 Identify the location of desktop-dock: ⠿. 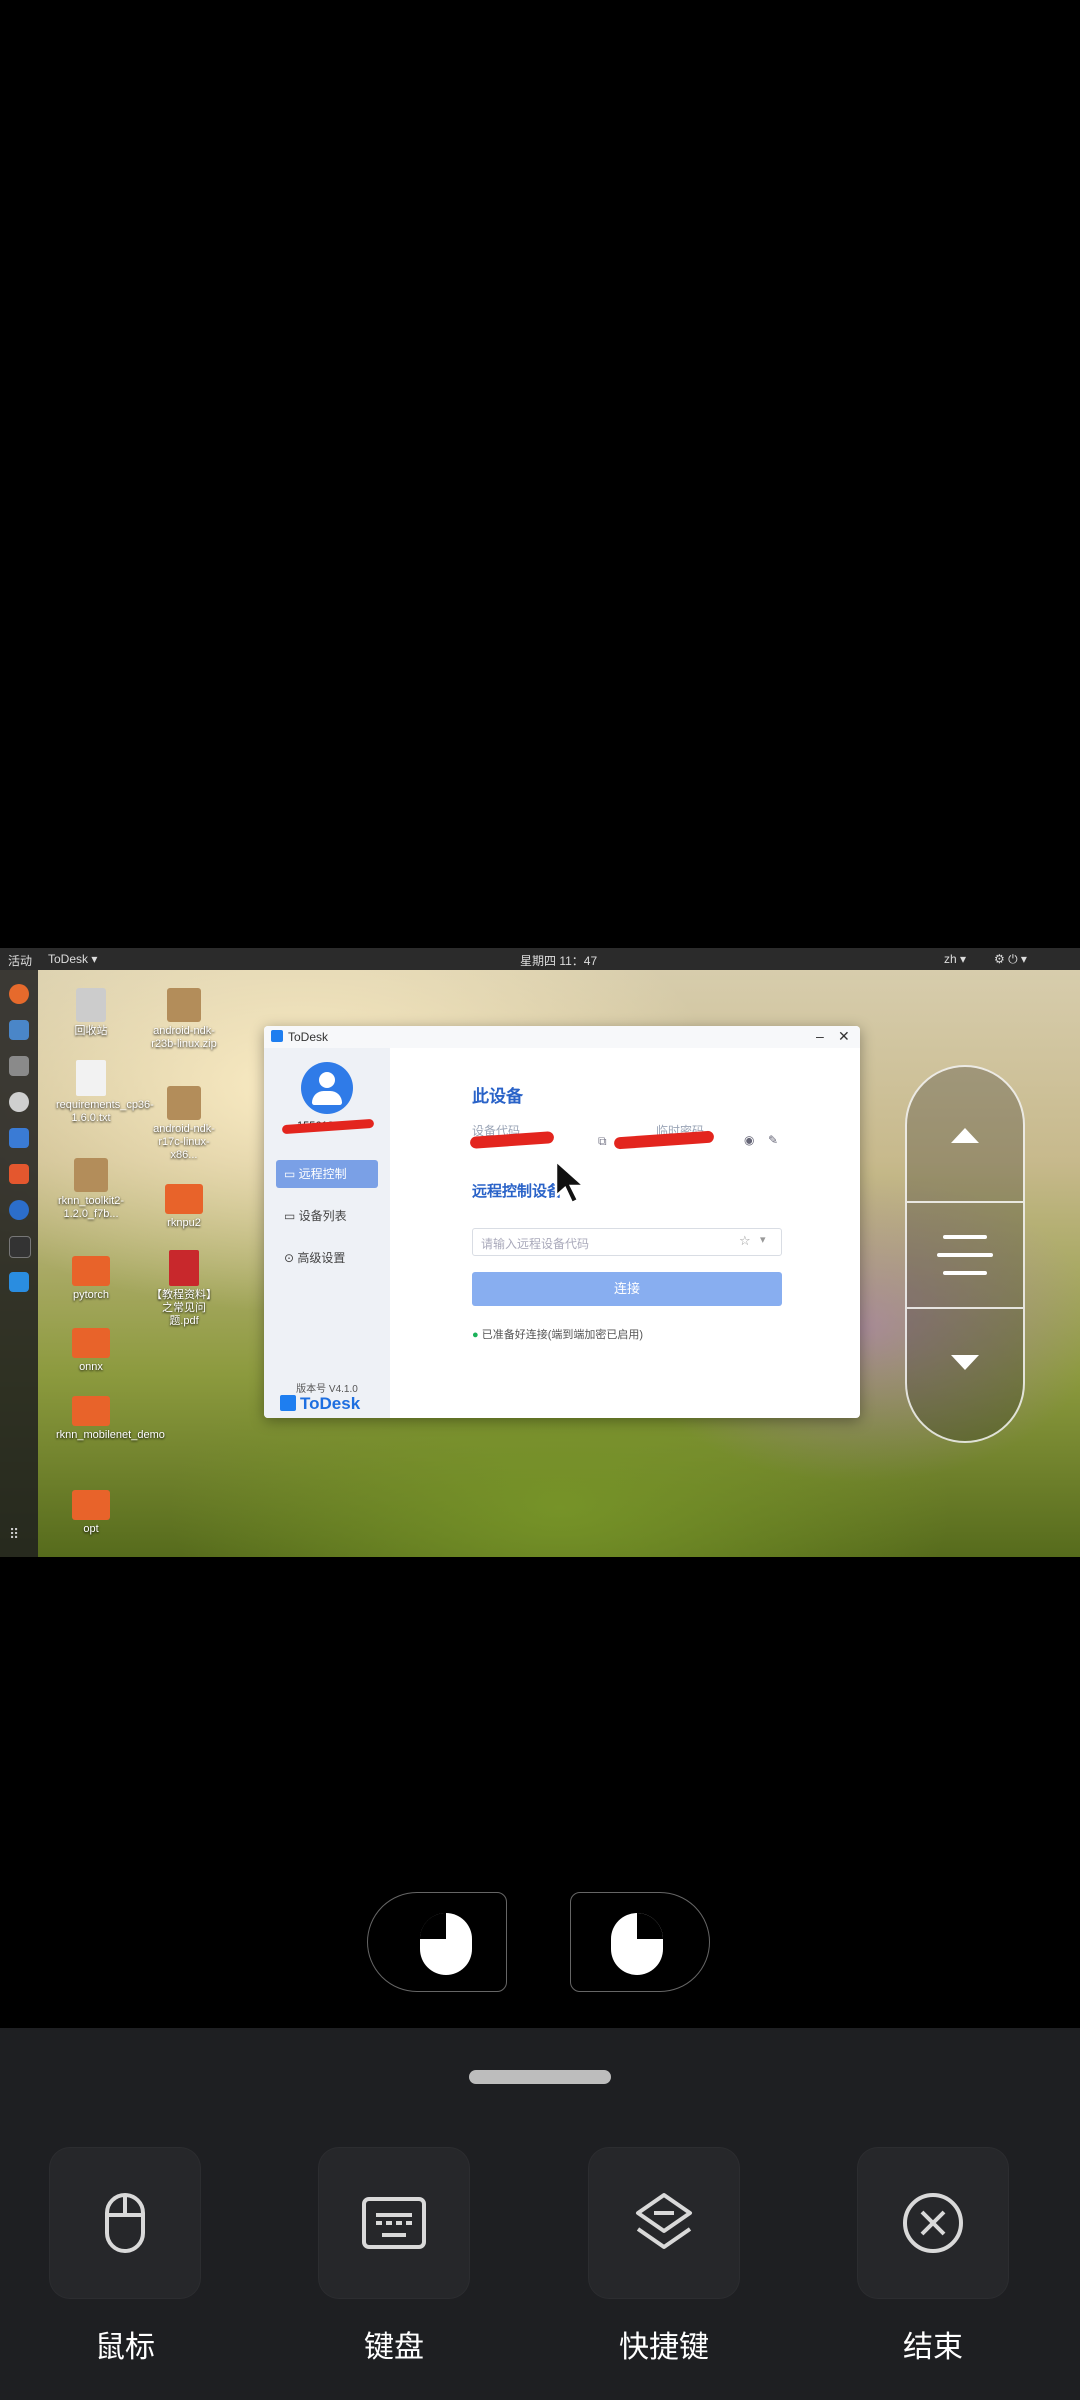
(19, 1263).